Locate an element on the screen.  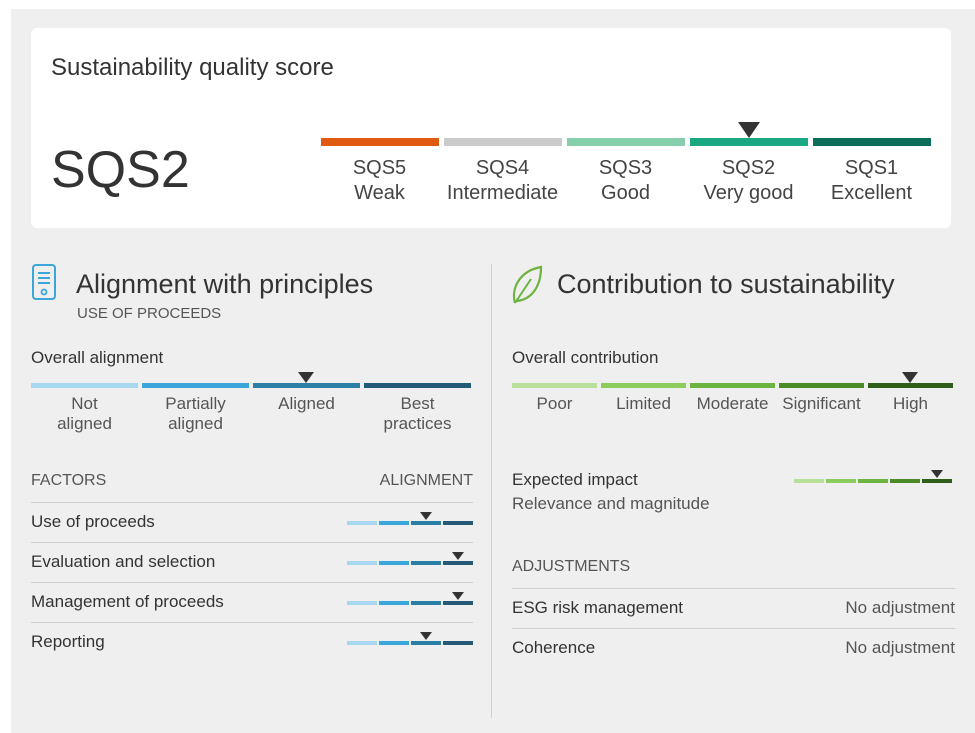
score-marker-icon is located at coordinates (749, 130).